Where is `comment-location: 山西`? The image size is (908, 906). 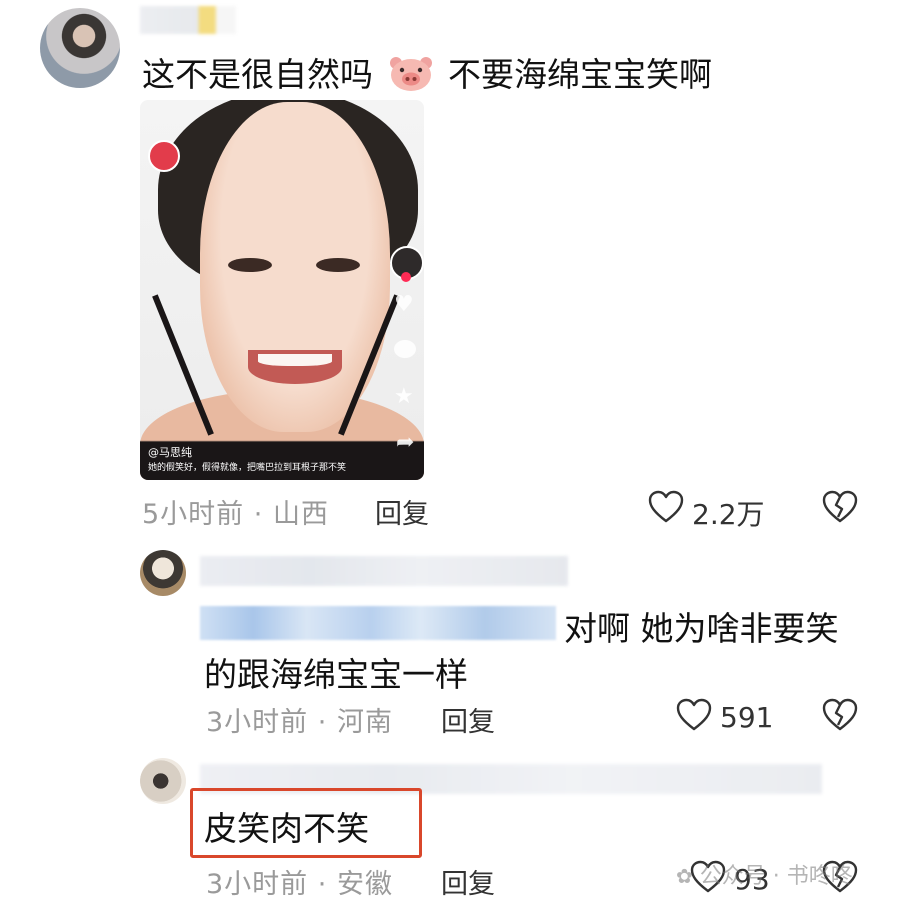 comment-location: 山西 is located at coordinates (300, 514).